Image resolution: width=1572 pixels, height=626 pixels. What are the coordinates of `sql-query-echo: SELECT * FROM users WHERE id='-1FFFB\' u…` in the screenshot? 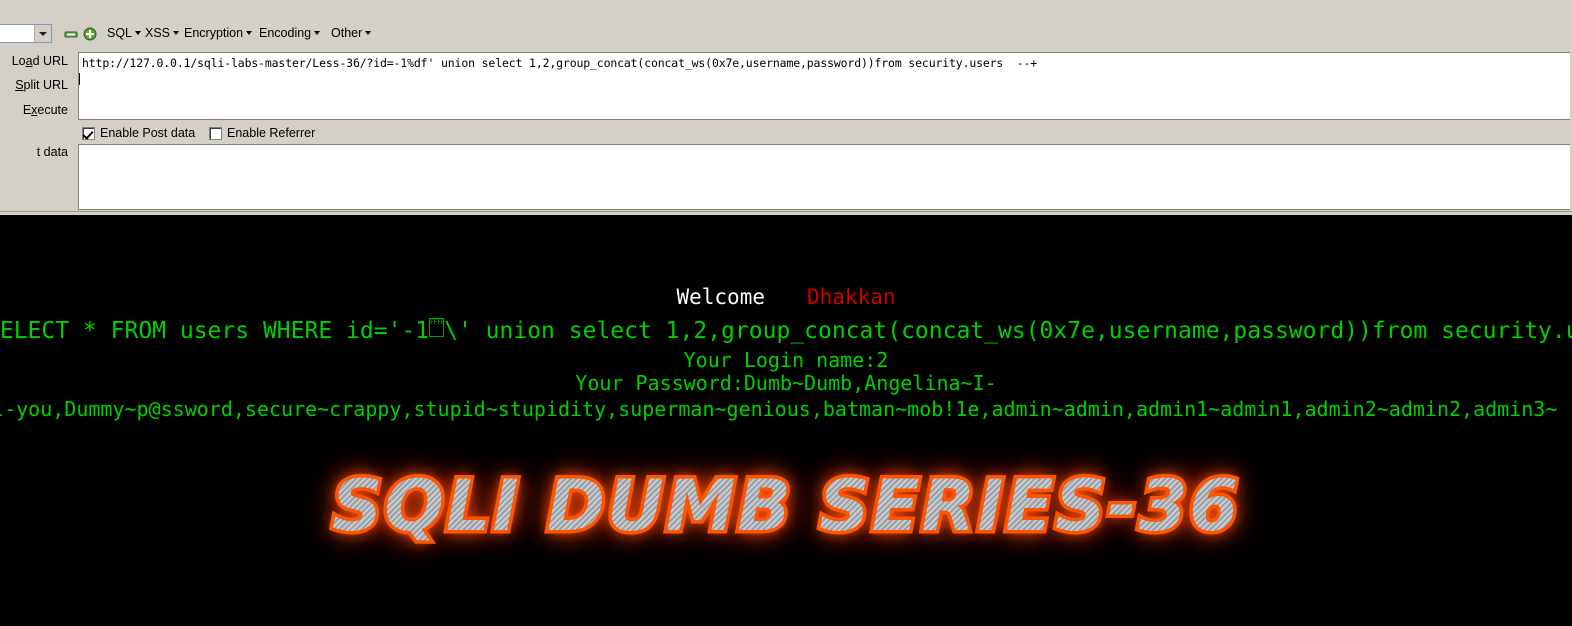 It's located at (786, 331).